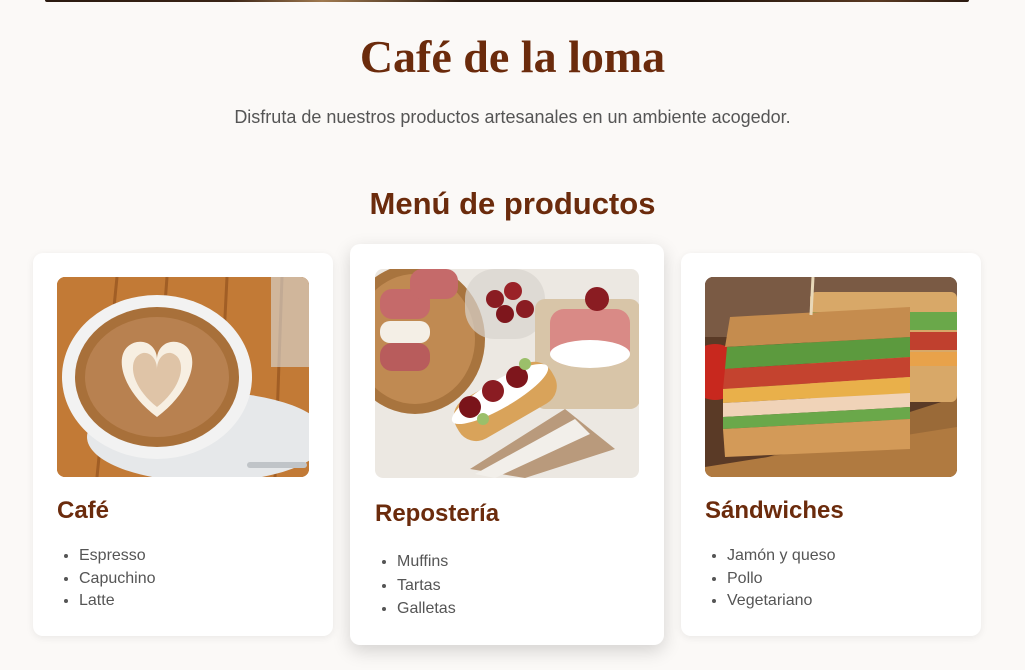  What do you see at coordinates (183, 377) in the screenshot?
I see `latte-art-photo` at bounding box center [183, 377].